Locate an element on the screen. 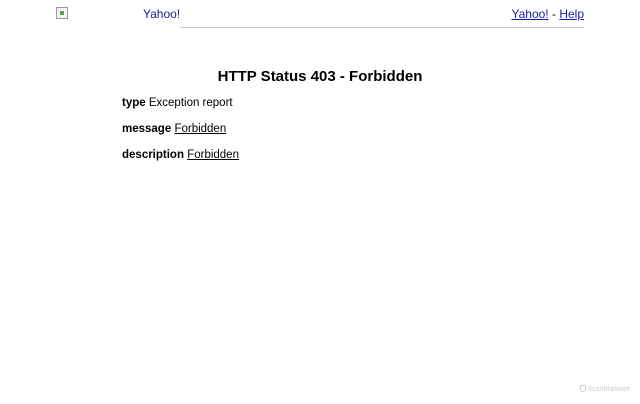 Image resolution: width=640 pixels, height=404 pixels. error-type-row: type Exception report is located at coordinates (177, 103).